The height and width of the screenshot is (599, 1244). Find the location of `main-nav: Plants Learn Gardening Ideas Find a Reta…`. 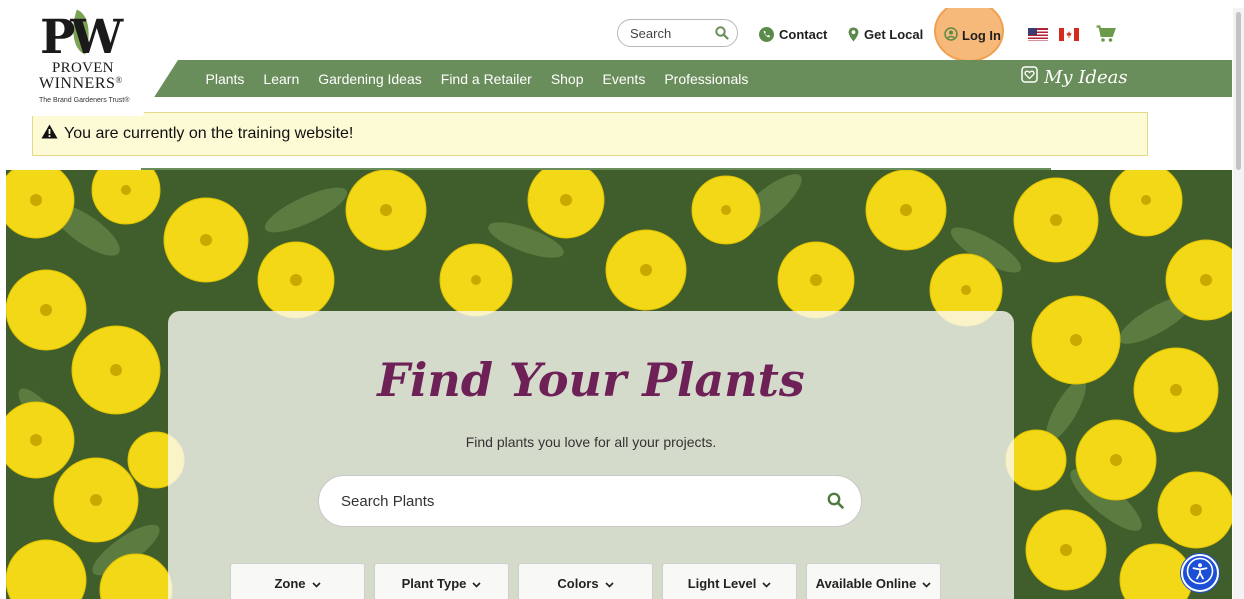

main-nav: Plants Learn Gardening Ideas Find a Reta… is located at coordinates (477, 78).